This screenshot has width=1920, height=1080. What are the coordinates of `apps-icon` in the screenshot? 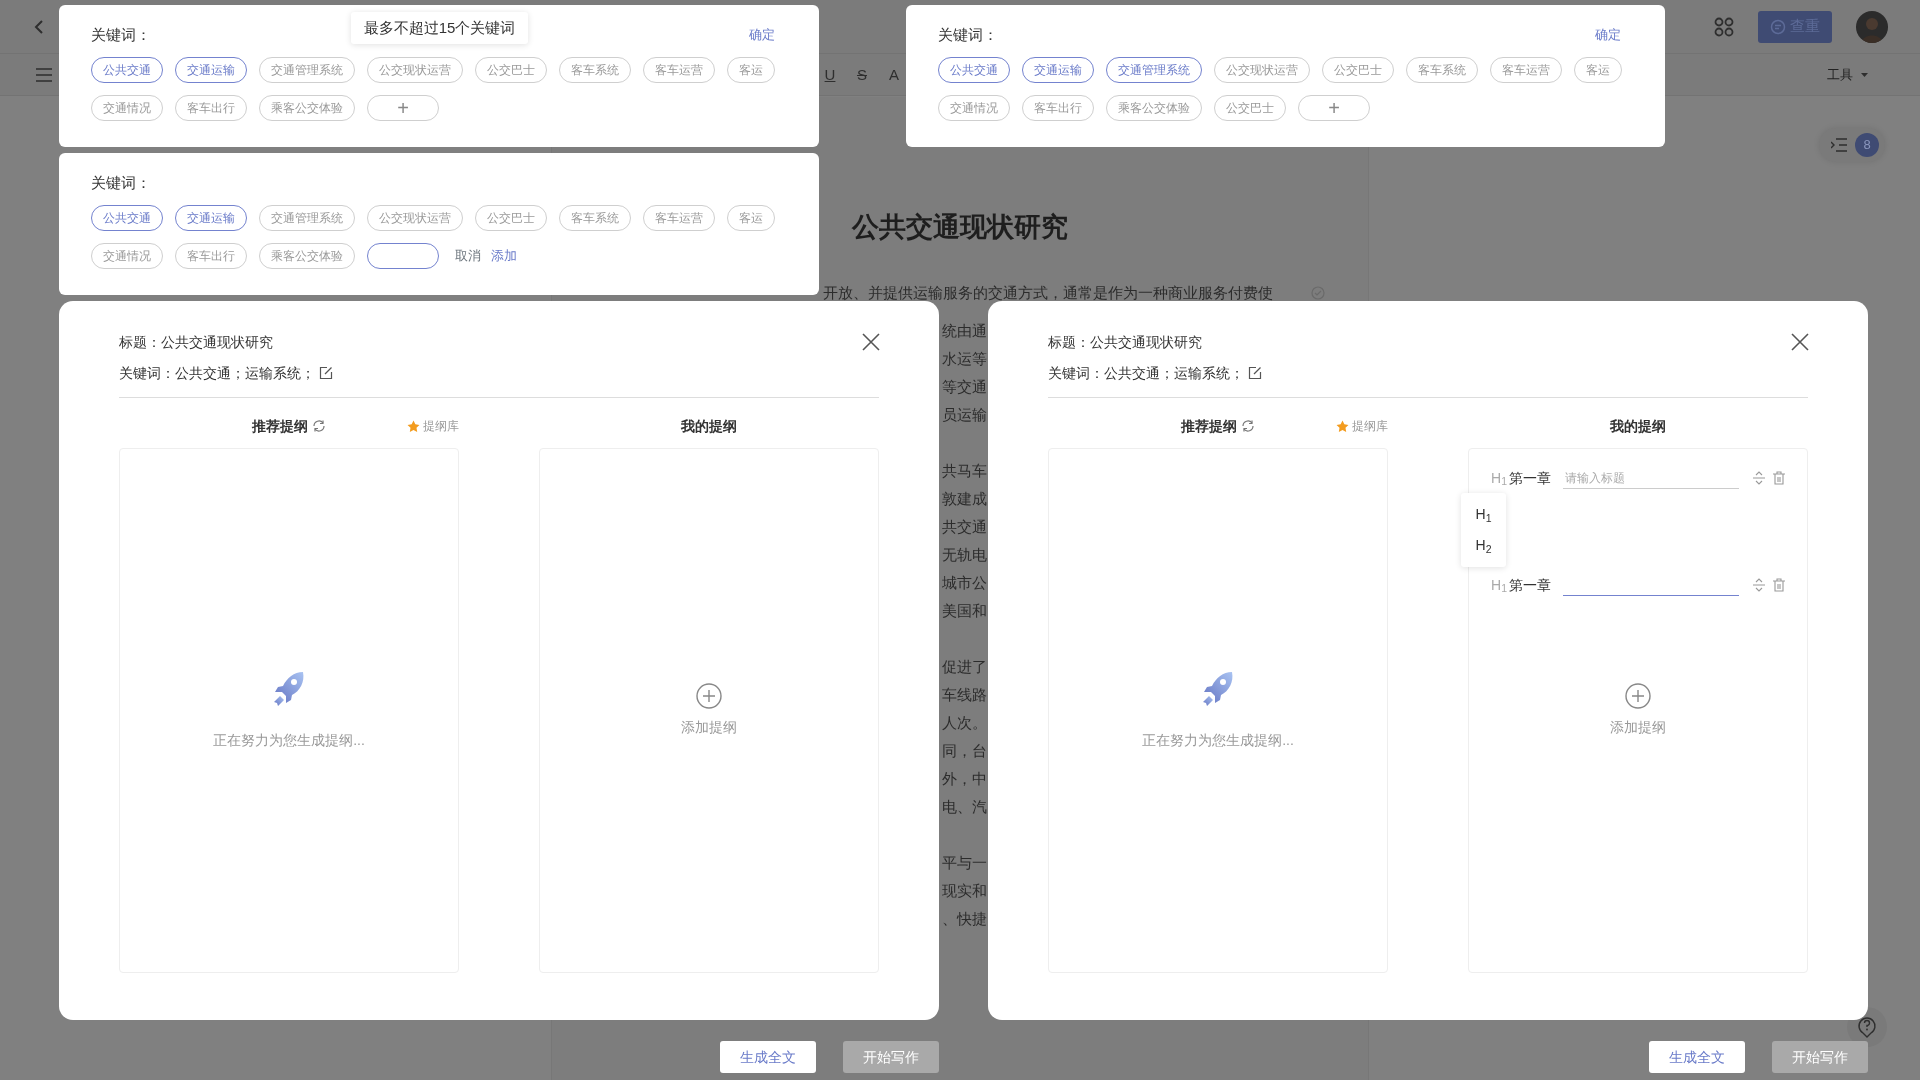 It's located at (1724, 26).